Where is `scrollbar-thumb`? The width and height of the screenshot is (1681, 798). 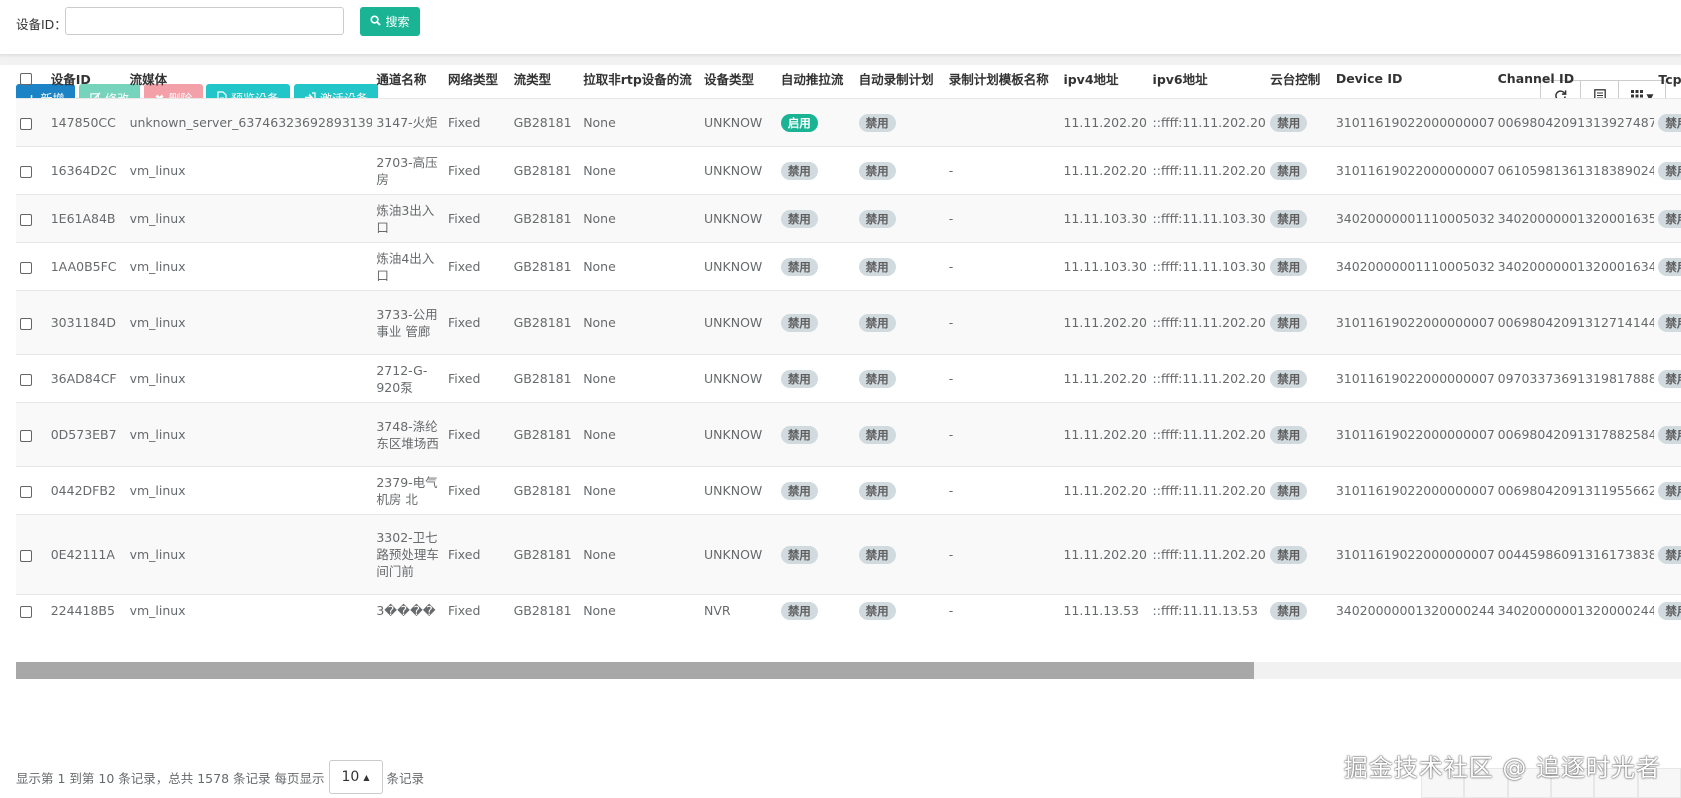
scrollbar-thumb is located at coordinates (635, 670).